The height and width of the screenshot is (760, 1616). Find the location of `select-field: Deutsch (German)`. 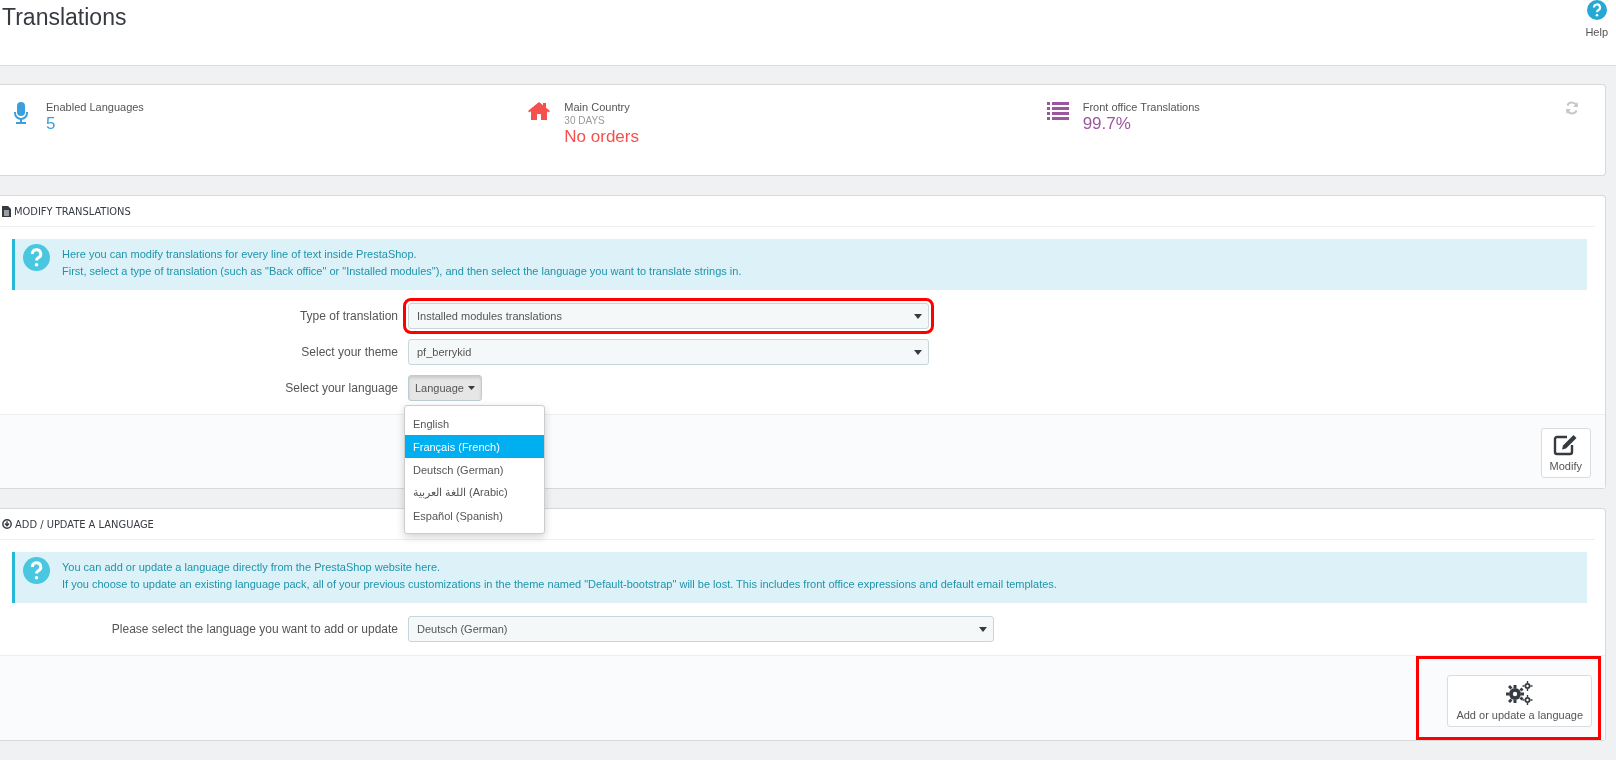

select-field: Deutsch (German) is located at coordinates (701, 629).